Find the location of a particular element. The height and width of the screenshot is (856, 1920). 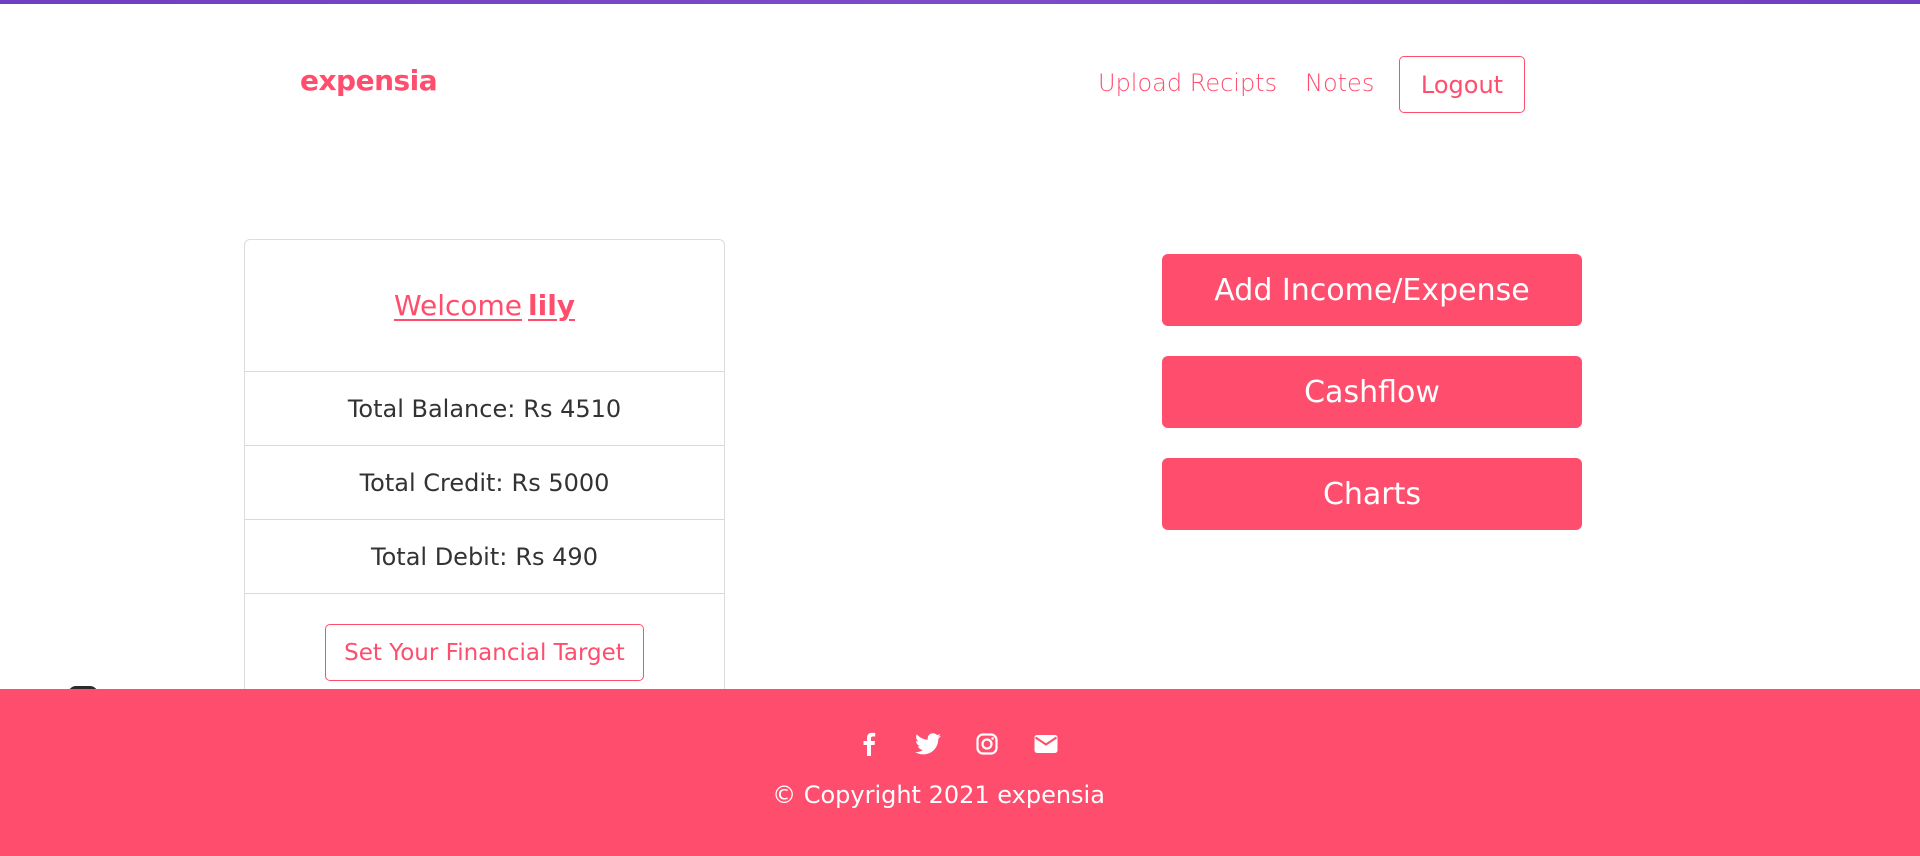

total-debit-value: Rs 490 is located at coordinates (556, 556).